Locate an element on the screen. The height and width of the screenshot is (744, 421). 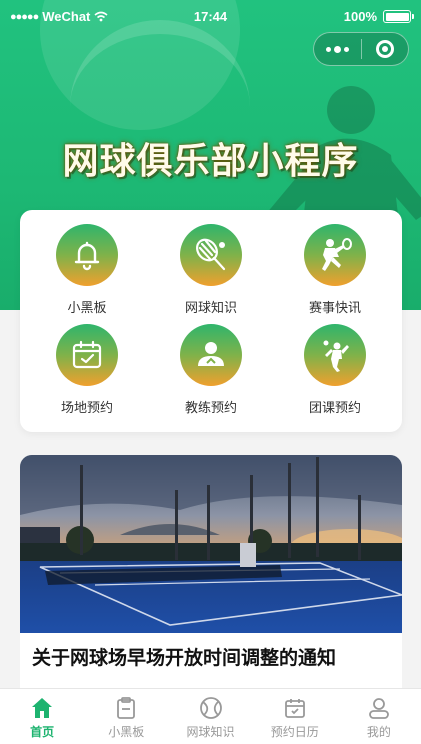
home-icon is located at coordinates (42, 708).